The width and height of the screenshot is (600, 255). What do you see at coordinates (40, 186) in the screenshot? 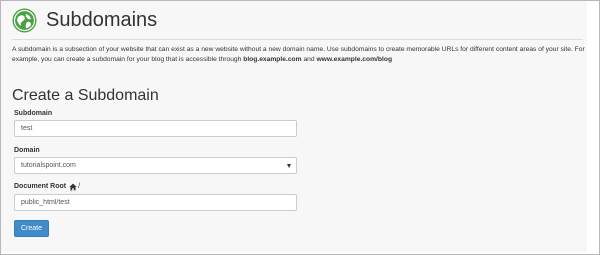
I see `document-root-label: Document Root` at bounding box center [40, 186].